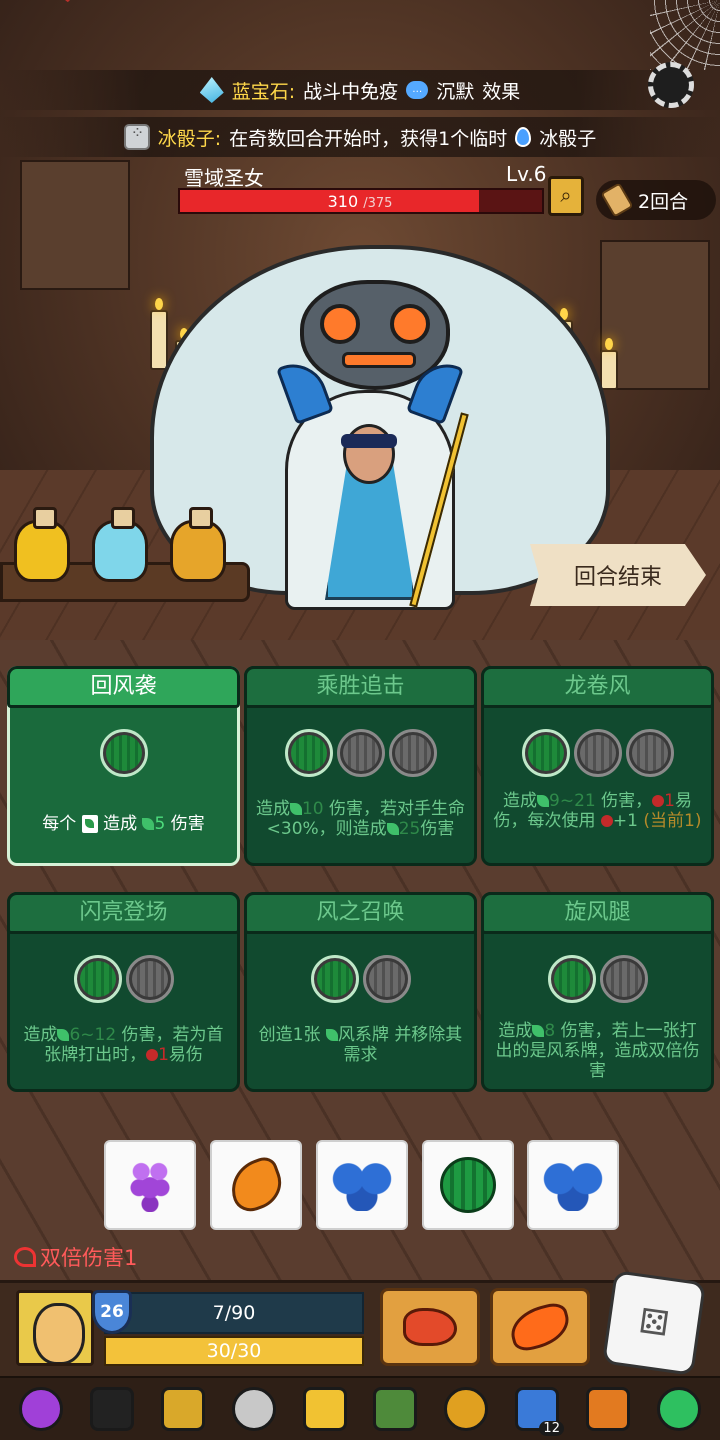 Image resolution: width=720 pixels, height=1440 pixels. I want to click on fist-icon, so click(430, 1327).